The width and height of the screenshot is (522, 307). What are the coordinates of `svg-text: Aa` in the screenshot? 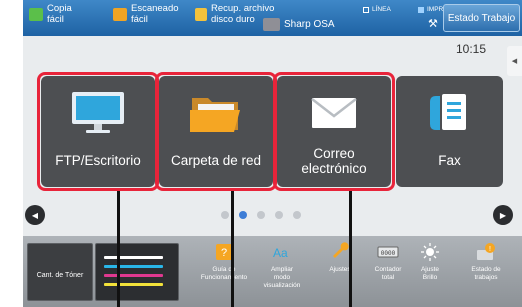 It's located at (280, 253).